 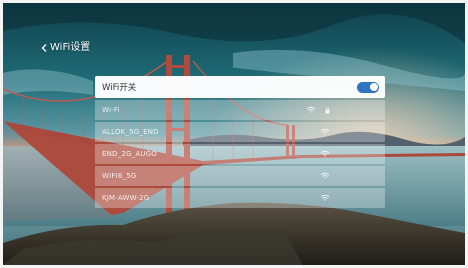 I want to click on network-item: END_2G_AUGO, so click(x=240, y=154).